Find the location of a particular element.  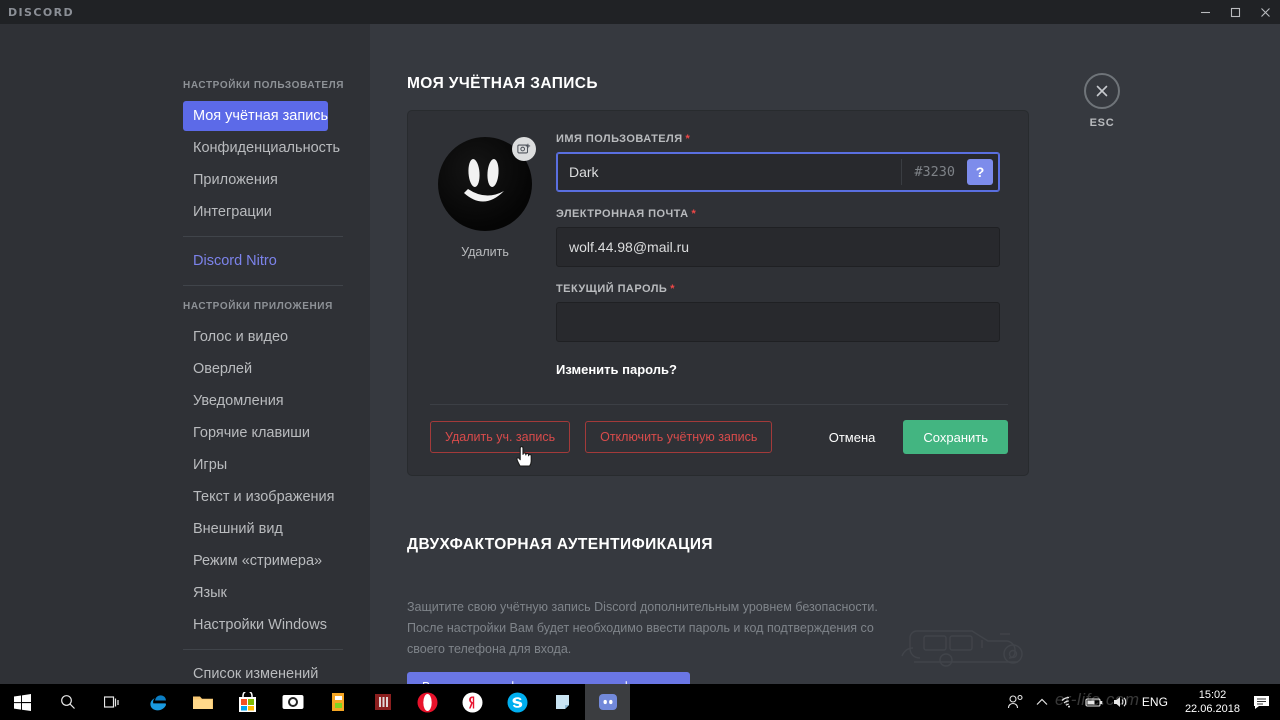

clock-date: 22.06.2018 is located at coordinates (1212, 709).